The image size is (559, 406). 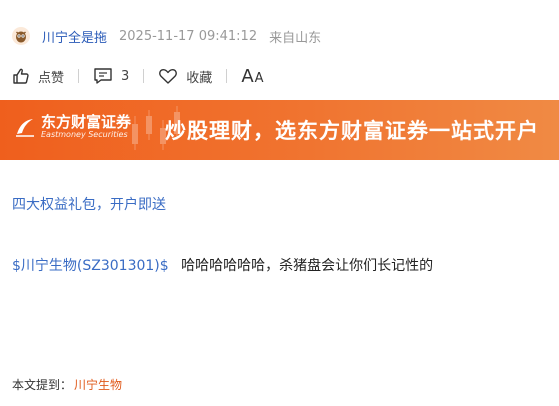 I want to click on owl-icon, so click(x=21, y=37).